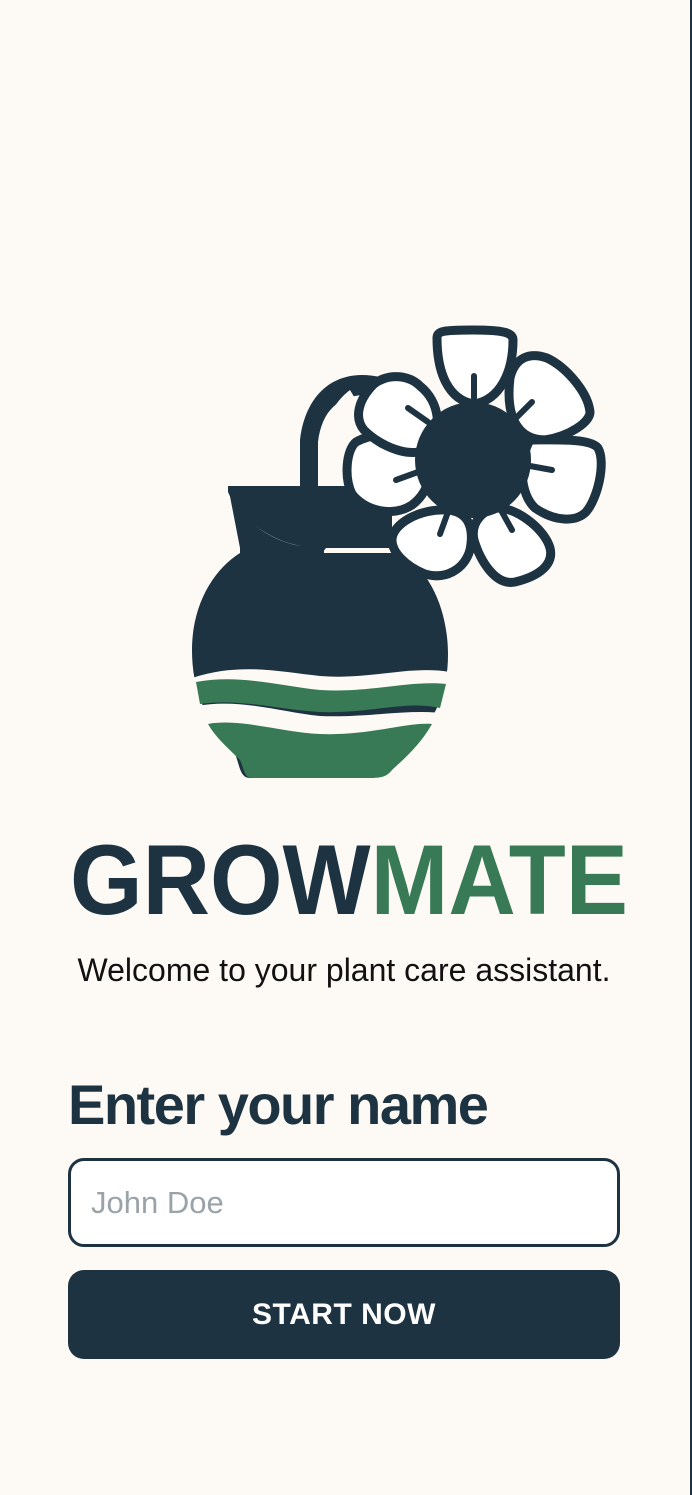 This screenshot has width=692, height=1495. What do you see at coordinates (344, 970) in the screenshot?
I see `welcome-tagline: Welcome to your plant care assistant.` at bounding box center [344, 970].